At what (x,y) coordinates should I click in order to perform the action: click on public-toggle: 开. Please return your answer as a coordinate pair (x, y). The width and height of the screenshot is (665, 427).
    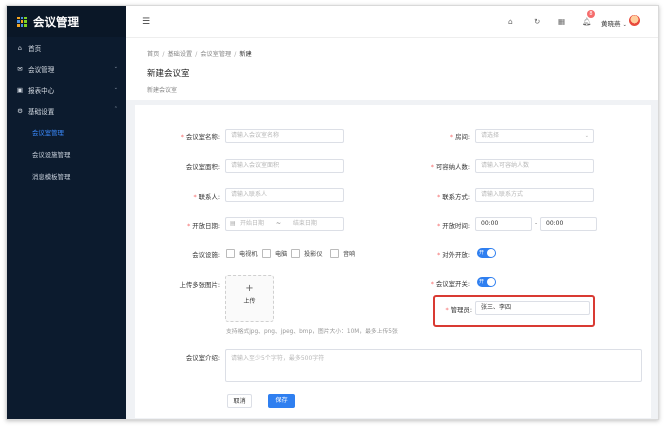
    Looking at the image, I should click on (486, 253).